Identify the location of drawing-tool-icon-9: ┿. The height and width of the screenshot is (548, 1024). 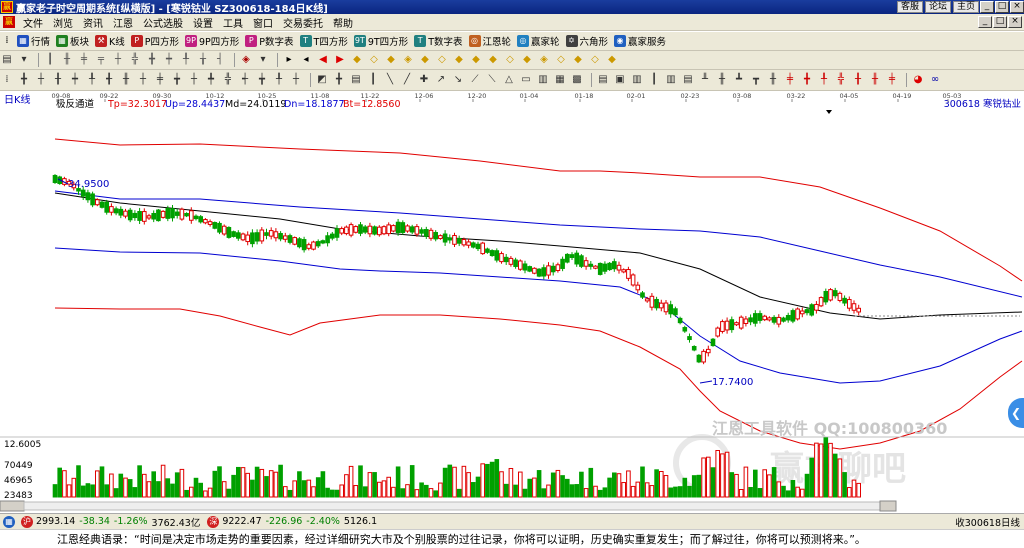
(169, 60).